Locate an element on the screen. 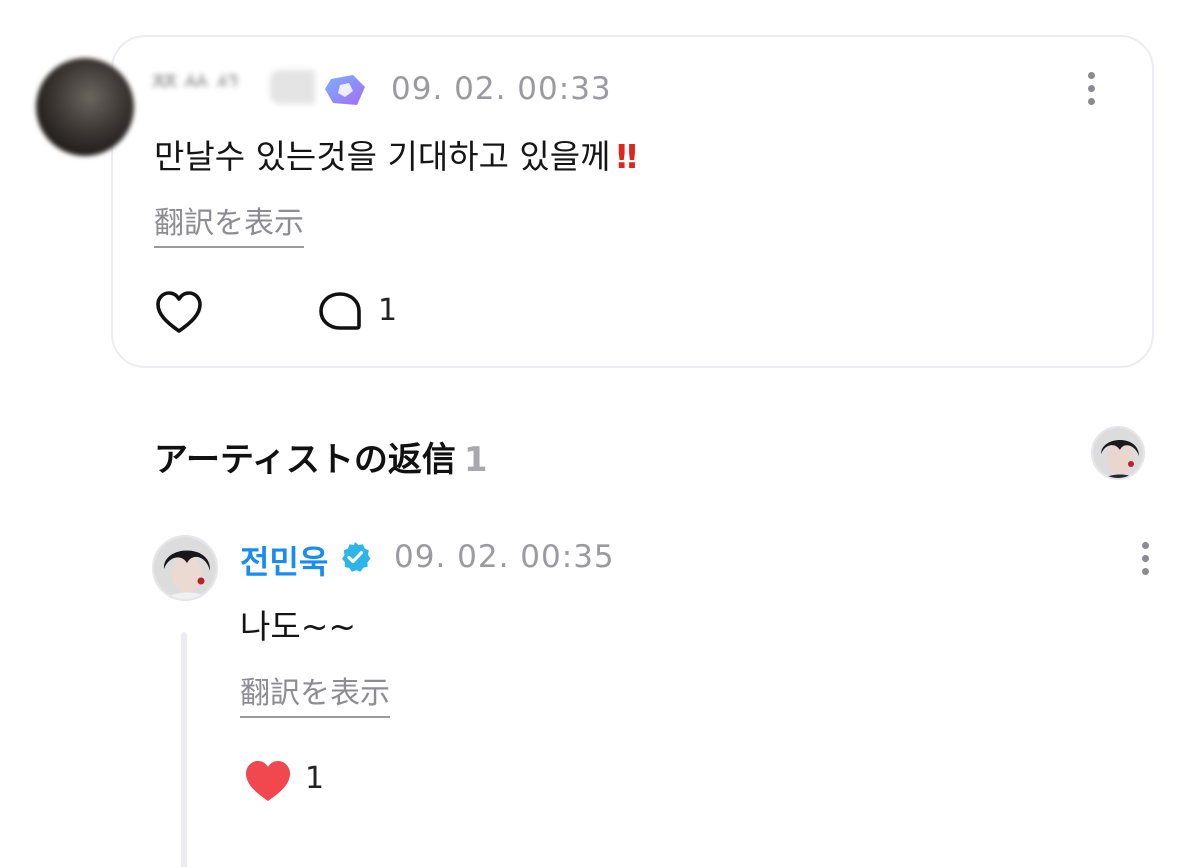 The width and height of the screenshot is (1200, 867). artist-username: 전민욱 is located at coordinates (284, 560).